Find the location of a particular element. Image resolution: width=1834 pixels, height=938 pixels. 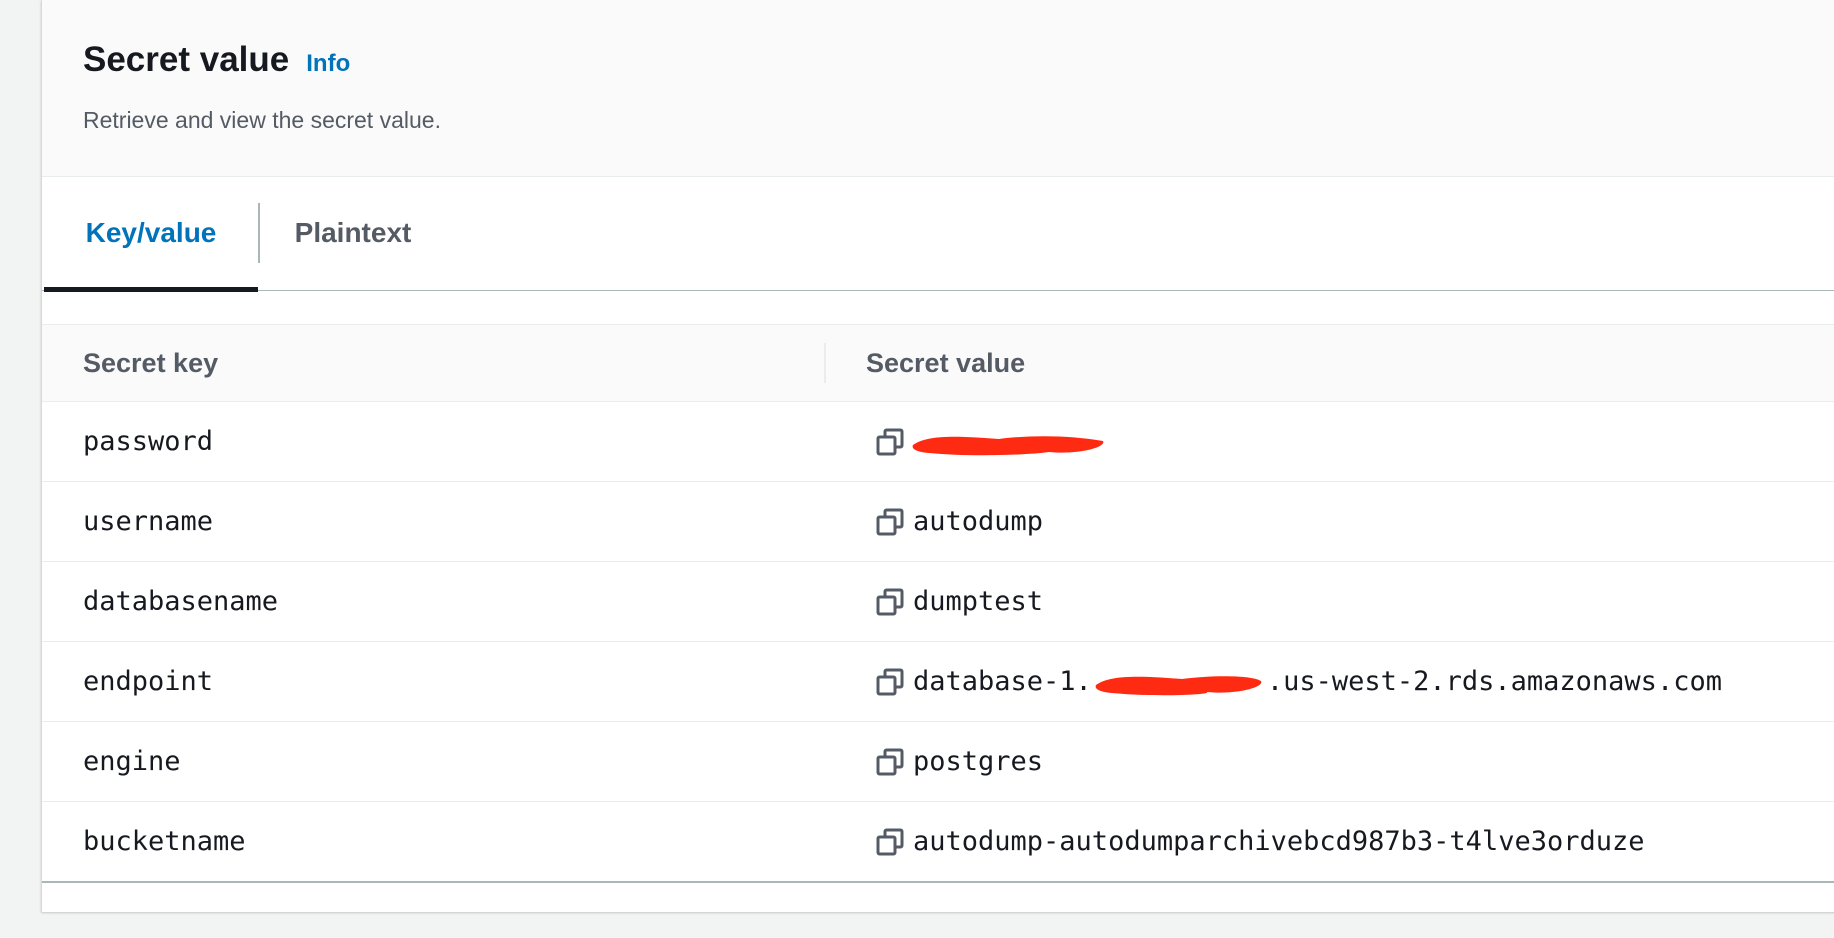

panel-description: Retrieve and view the secret value. is located at coordinates (262, 120).